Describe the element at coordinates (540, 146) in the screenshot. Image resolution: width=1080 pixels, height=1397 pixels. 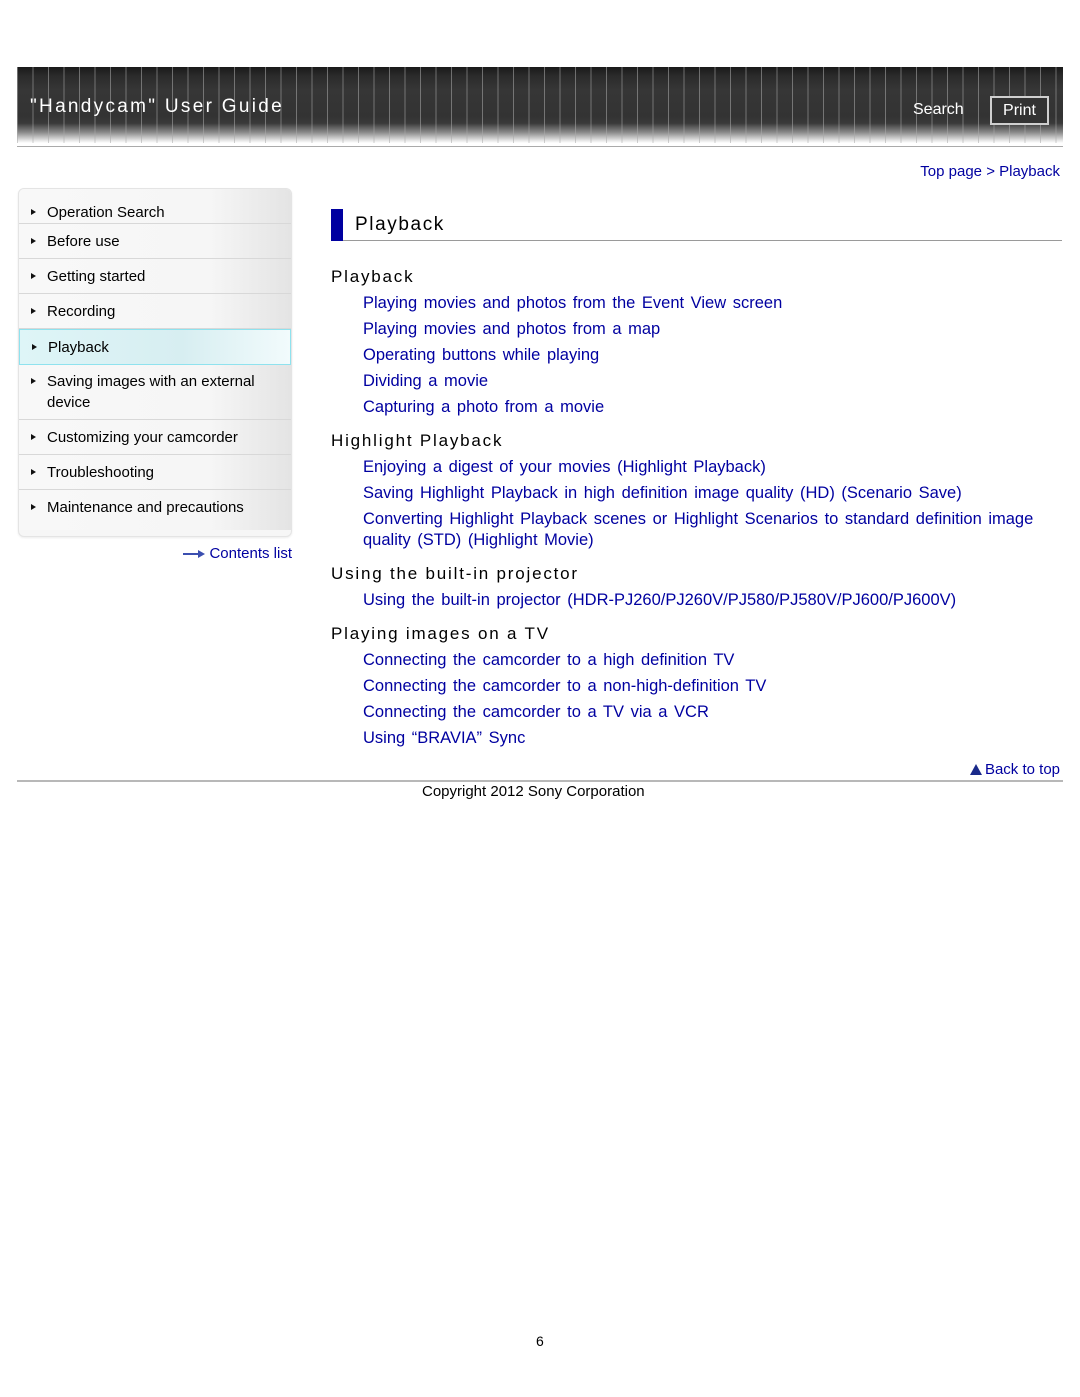
I see `header-divider` at that location.